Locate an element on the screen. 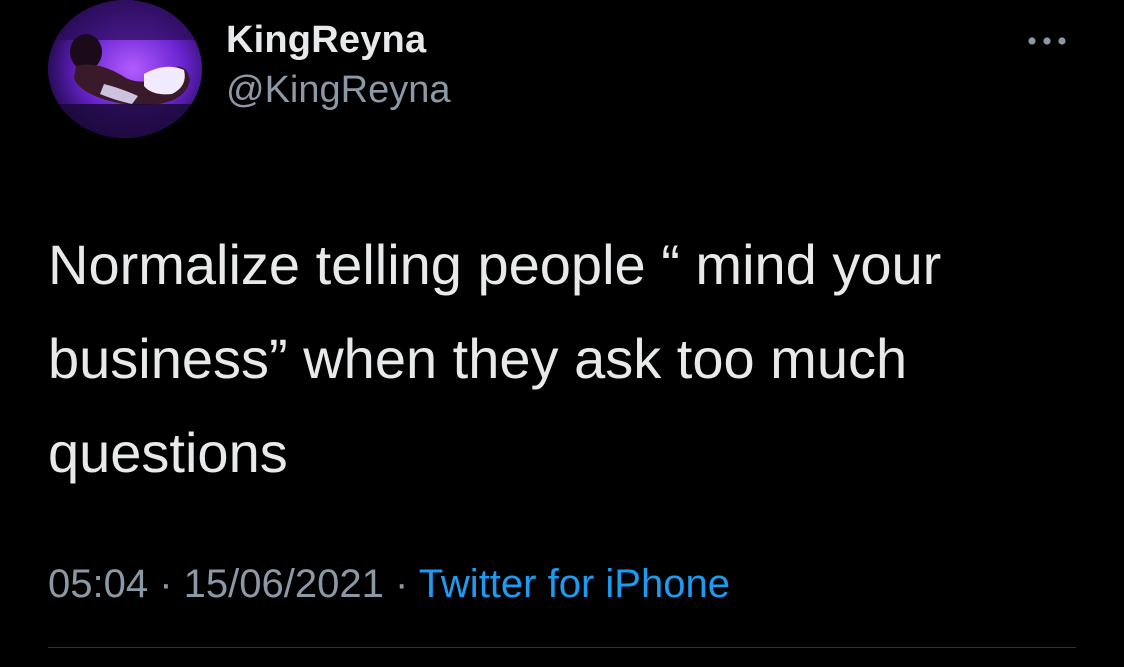  tweet-header: KingReyna @KingReyna is located at coordinates (338, 65).